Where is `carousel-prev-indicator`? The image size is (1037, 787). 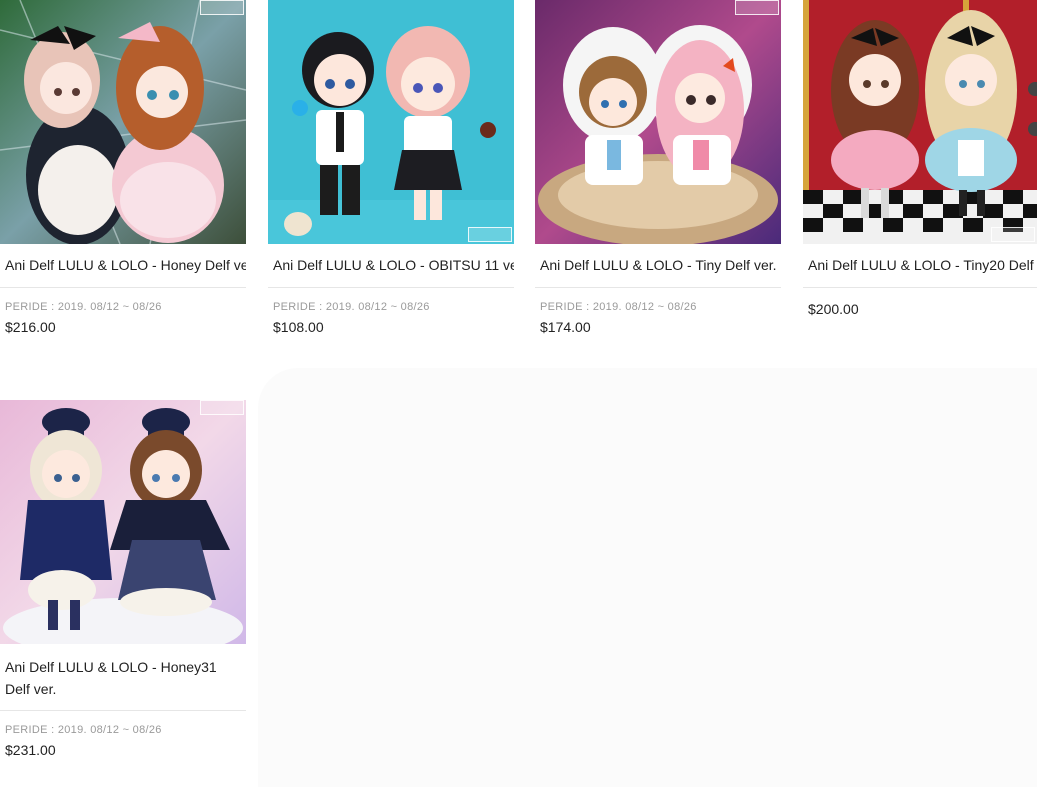
carousel-prev-indicator is located at coordinates (1032, 129).